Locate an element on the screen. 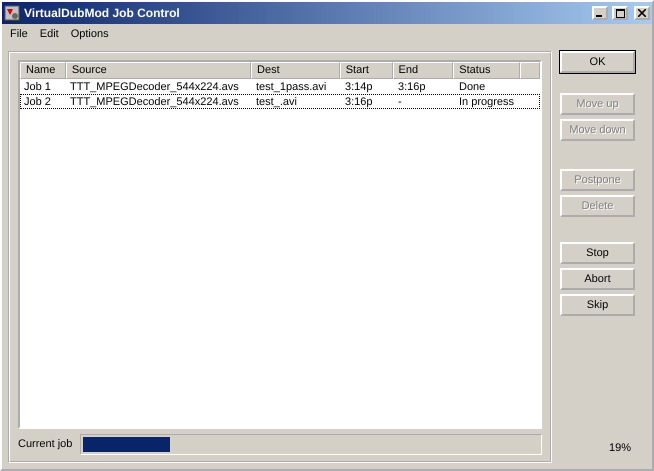 Image resolution: width=654 pixels, height=471 pixels. job-row: Job 1 TTT_MPEGDecoder_544x224.avs test_1pass.avi 3:14p 3:16p Done is located at coordinates (280, 86).